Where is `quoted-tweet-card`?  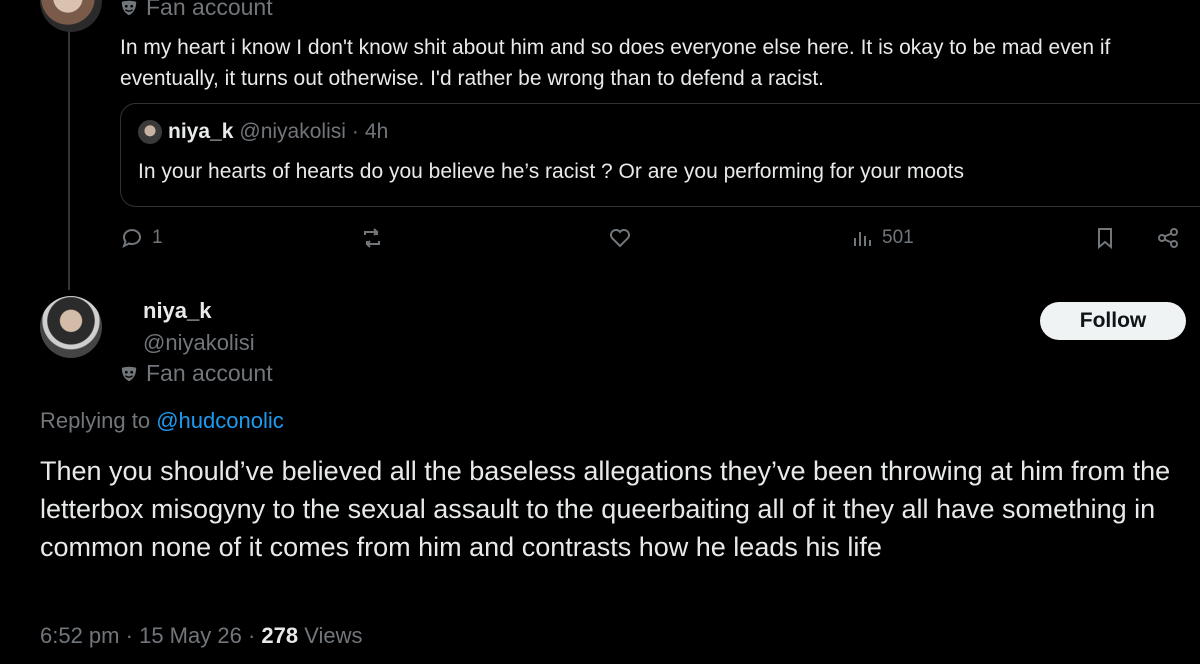
quoted-tweet-card is located at coordinates (660, 155).